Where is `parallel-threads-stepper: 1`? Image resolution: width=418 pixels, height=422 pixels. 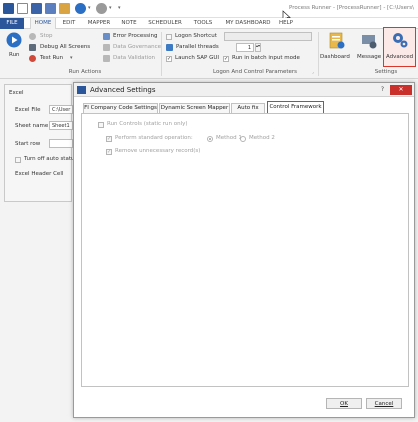 parallel-threads-stepper: 1 is located at coordinates (245, 47).